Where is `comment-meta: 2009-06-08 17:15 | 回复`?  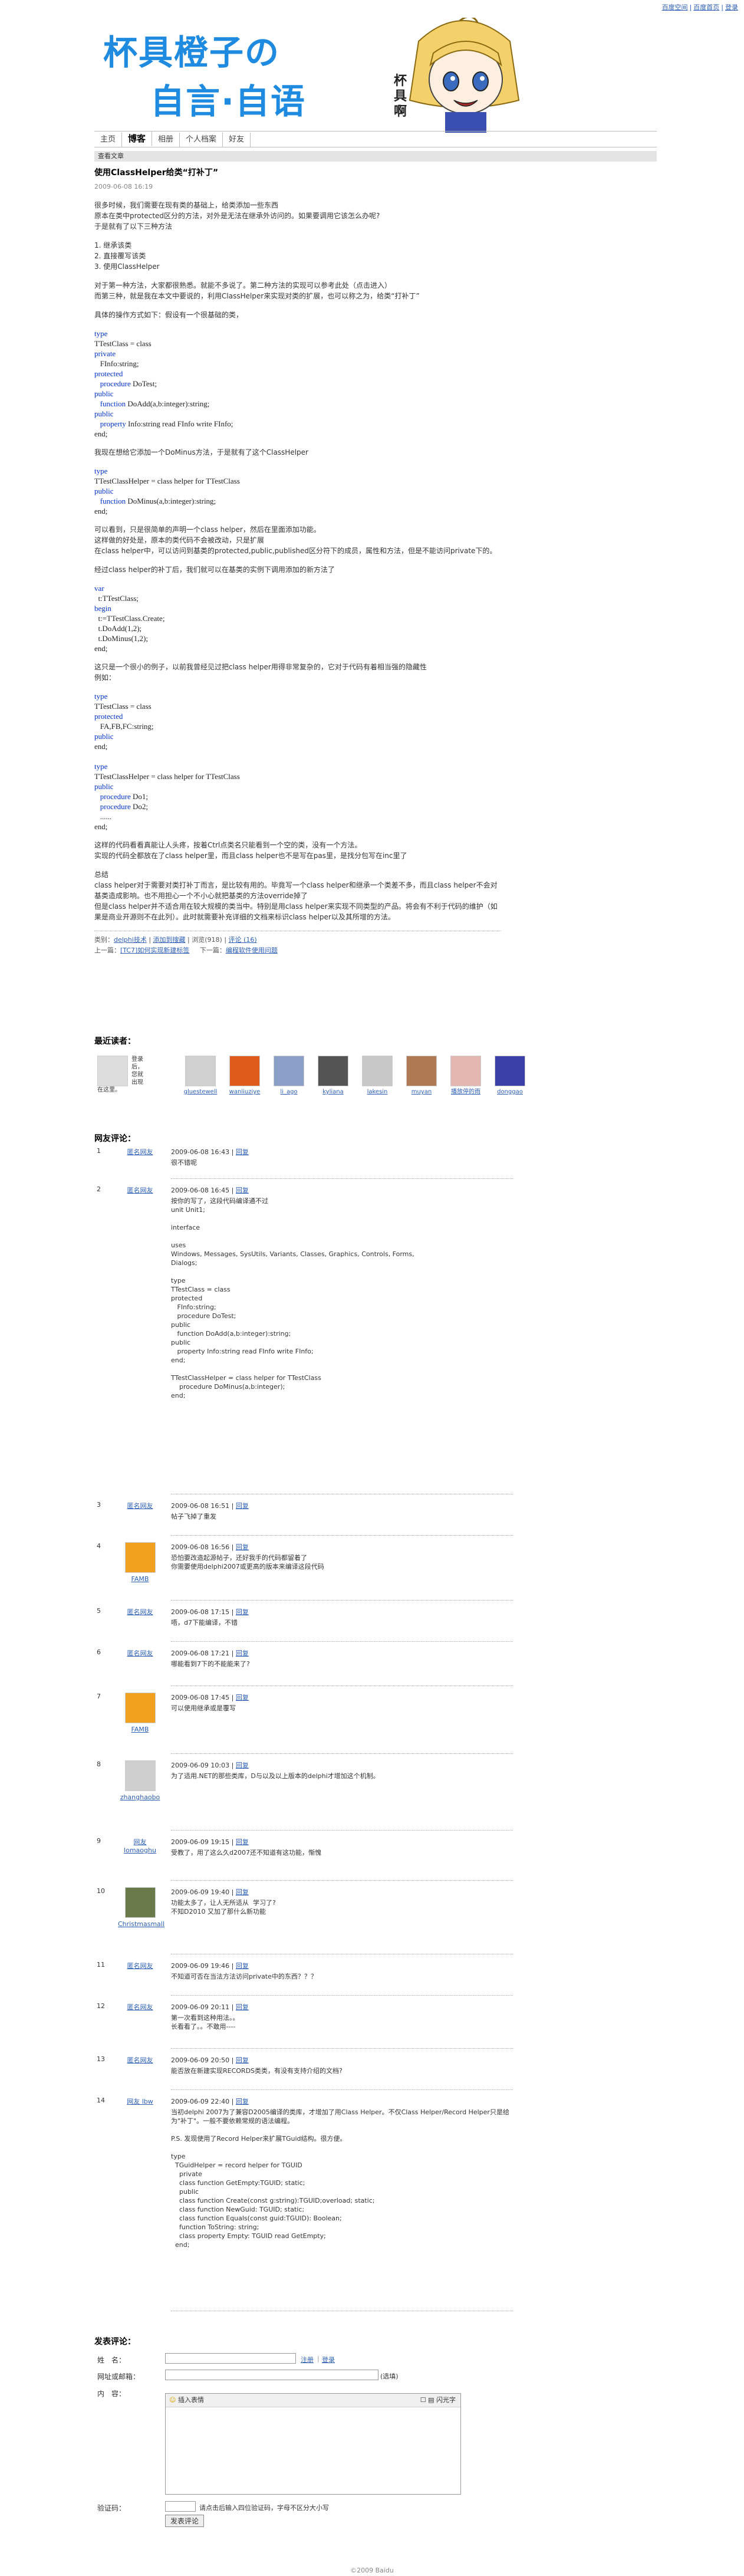
comment-meta: 2009-06-08 17:15 | 回复 is located at coordinates (210, 1612).